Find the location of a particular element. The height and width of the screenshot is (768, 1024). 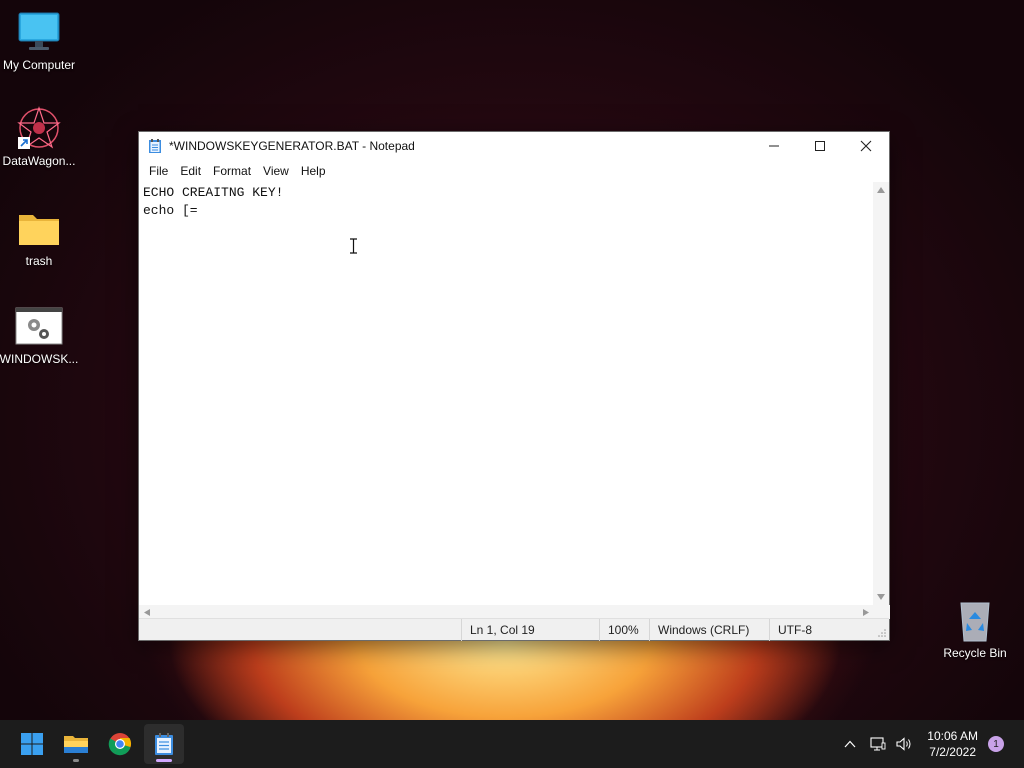

desktop-icon-recycle-bin: Recycle Bin is located at coordinates (975, 628).